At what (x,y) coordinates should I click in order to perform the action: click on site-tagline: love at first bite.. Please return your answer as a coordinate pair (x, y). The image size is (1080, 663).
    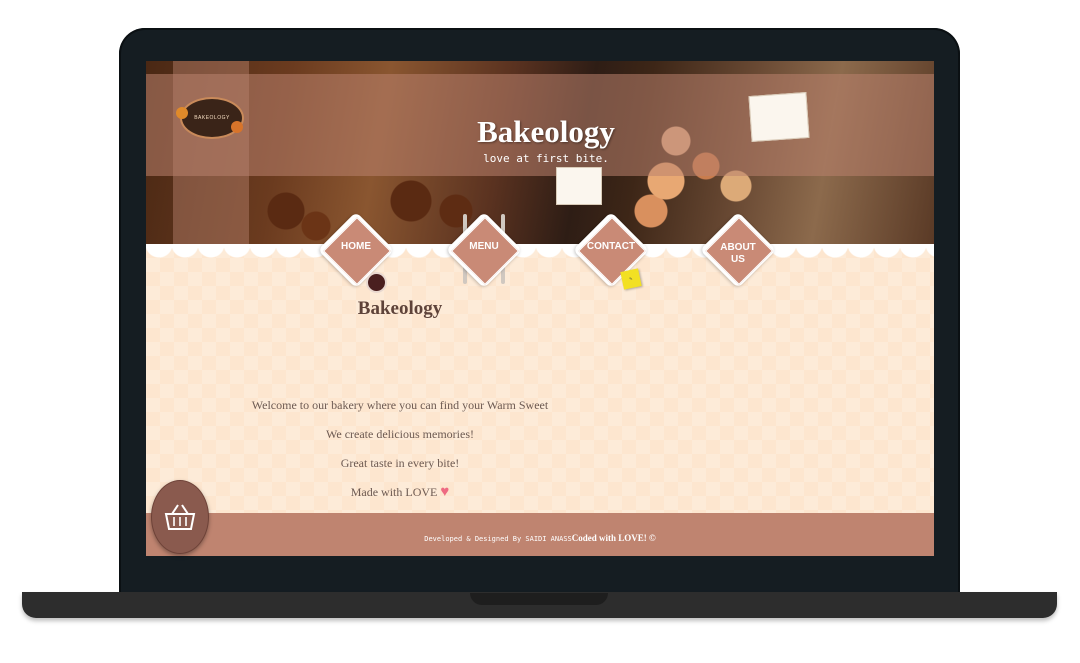
    Looking at the image, I should click on (546, 158).